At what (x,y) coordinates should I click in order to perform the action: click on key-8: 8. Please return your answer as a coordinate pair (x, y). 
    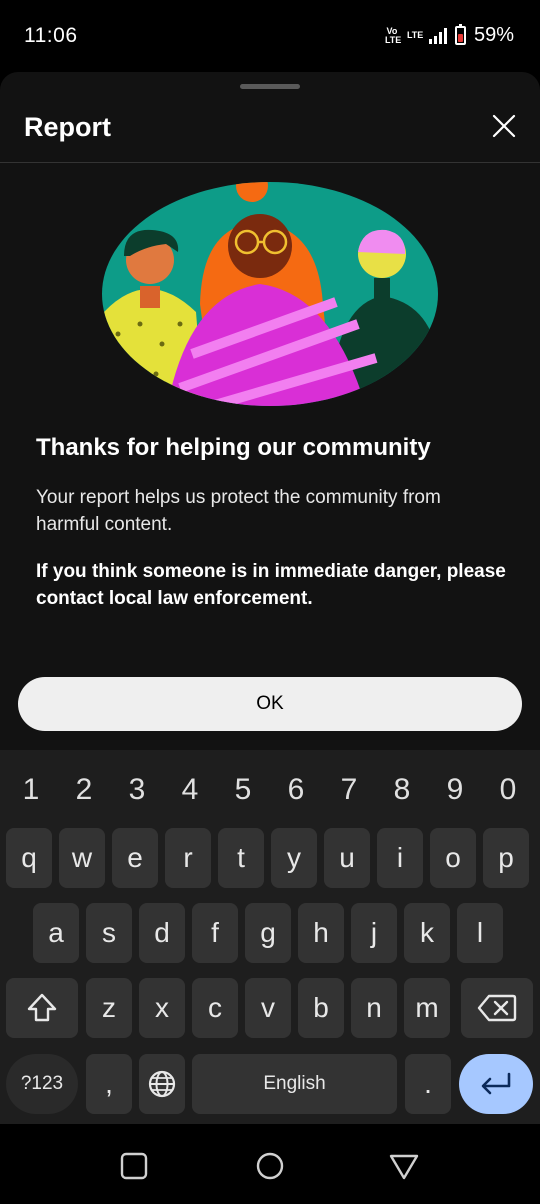
    Looking at the image, I should click on (402, 790).